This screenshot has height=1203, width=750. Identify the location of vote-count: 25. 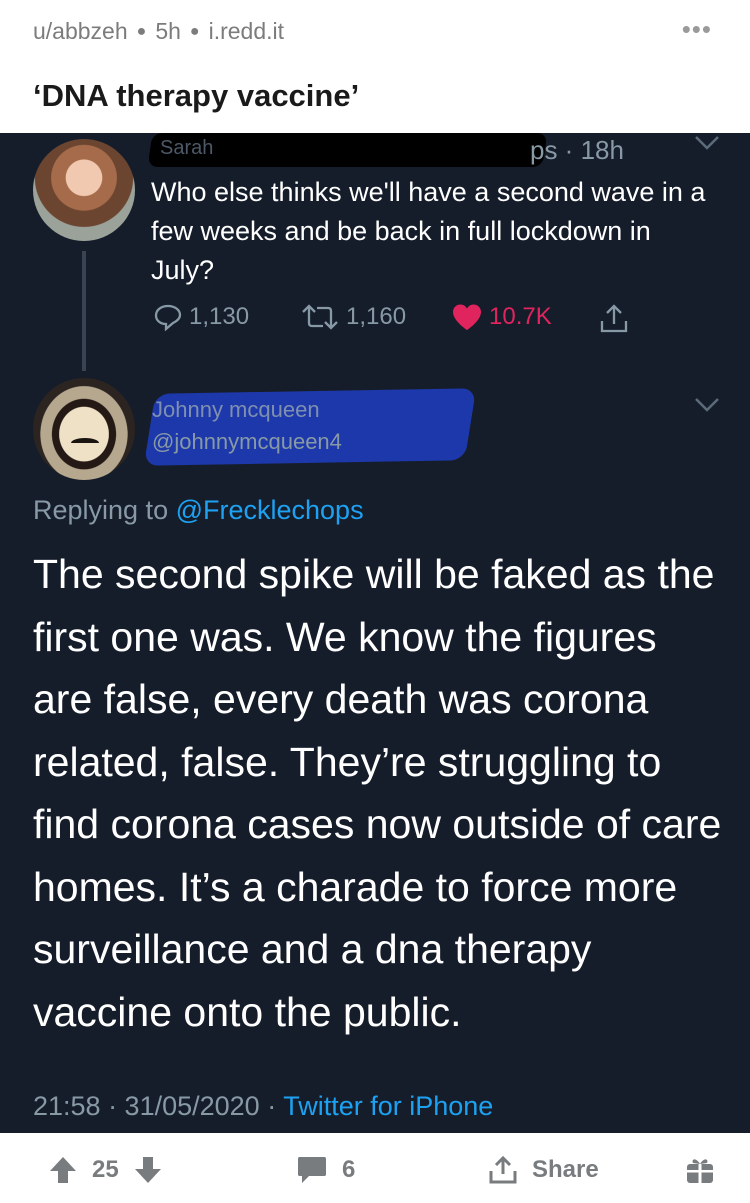
(105, 1169).